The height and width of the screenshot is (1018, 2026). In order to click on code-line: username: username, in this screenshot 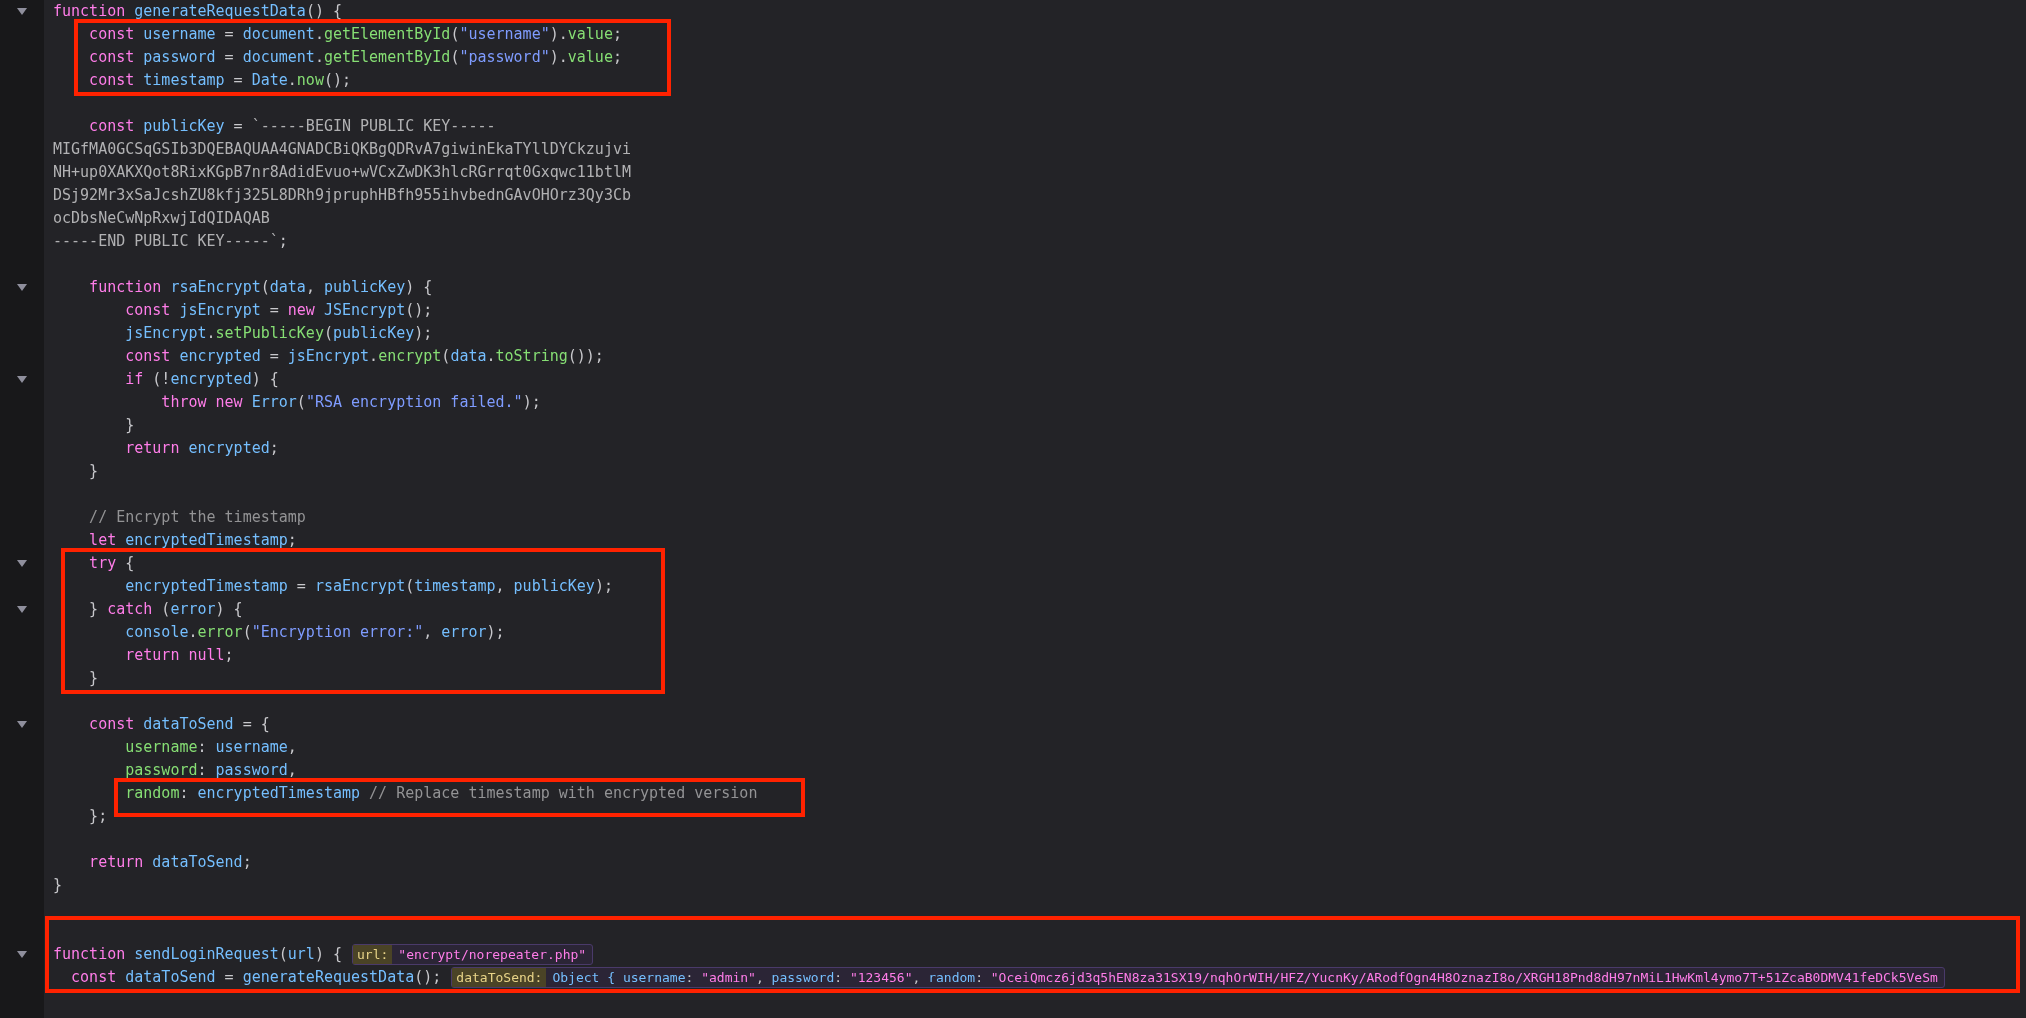, I will do `click(210, 747)`.